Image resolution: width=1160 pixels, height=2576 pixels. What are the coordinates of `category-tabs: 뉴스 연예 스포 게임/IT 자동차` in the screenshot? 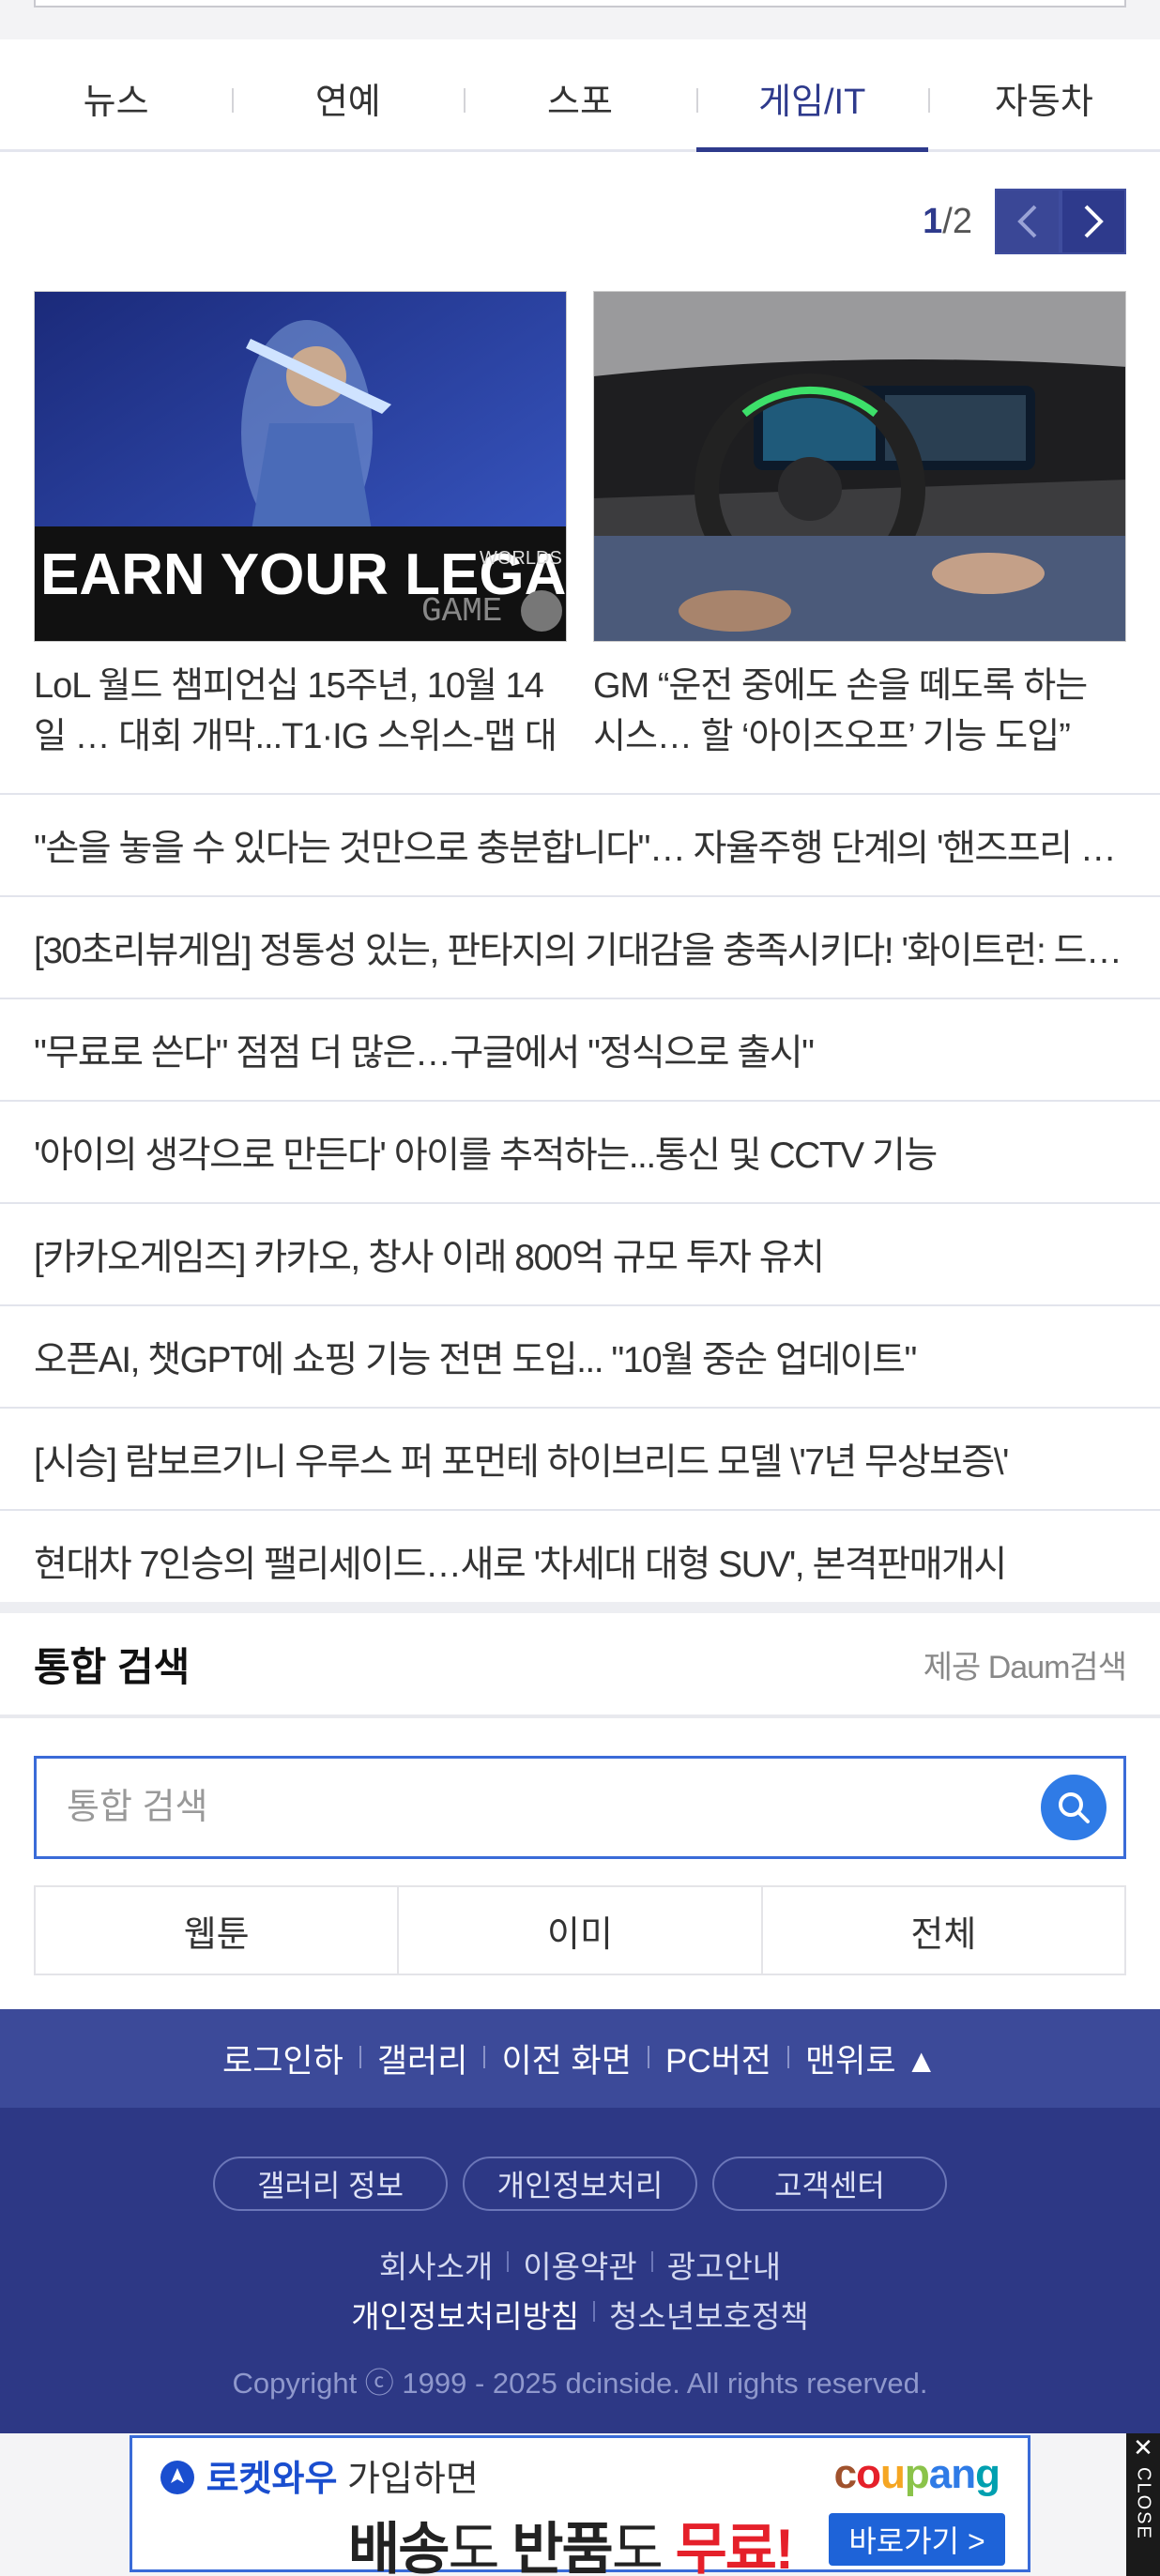 It's located at (580, 99).